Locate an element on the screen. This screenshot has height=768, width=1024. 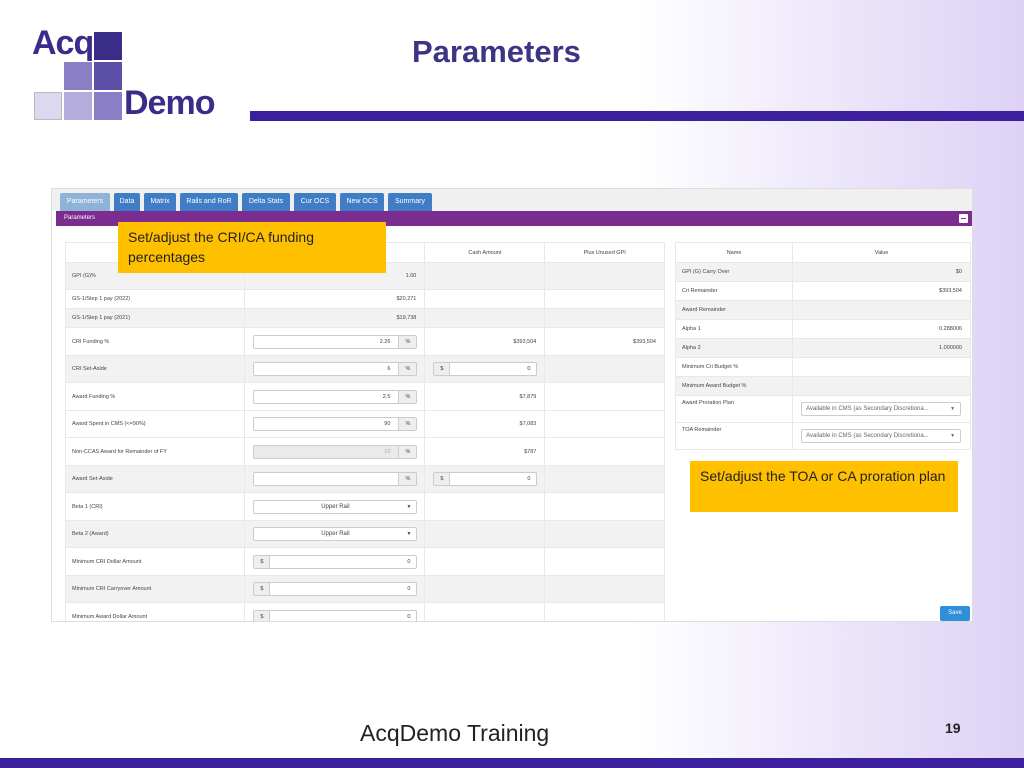
table-row: Award Remainder is located at coordinates (822, 310).